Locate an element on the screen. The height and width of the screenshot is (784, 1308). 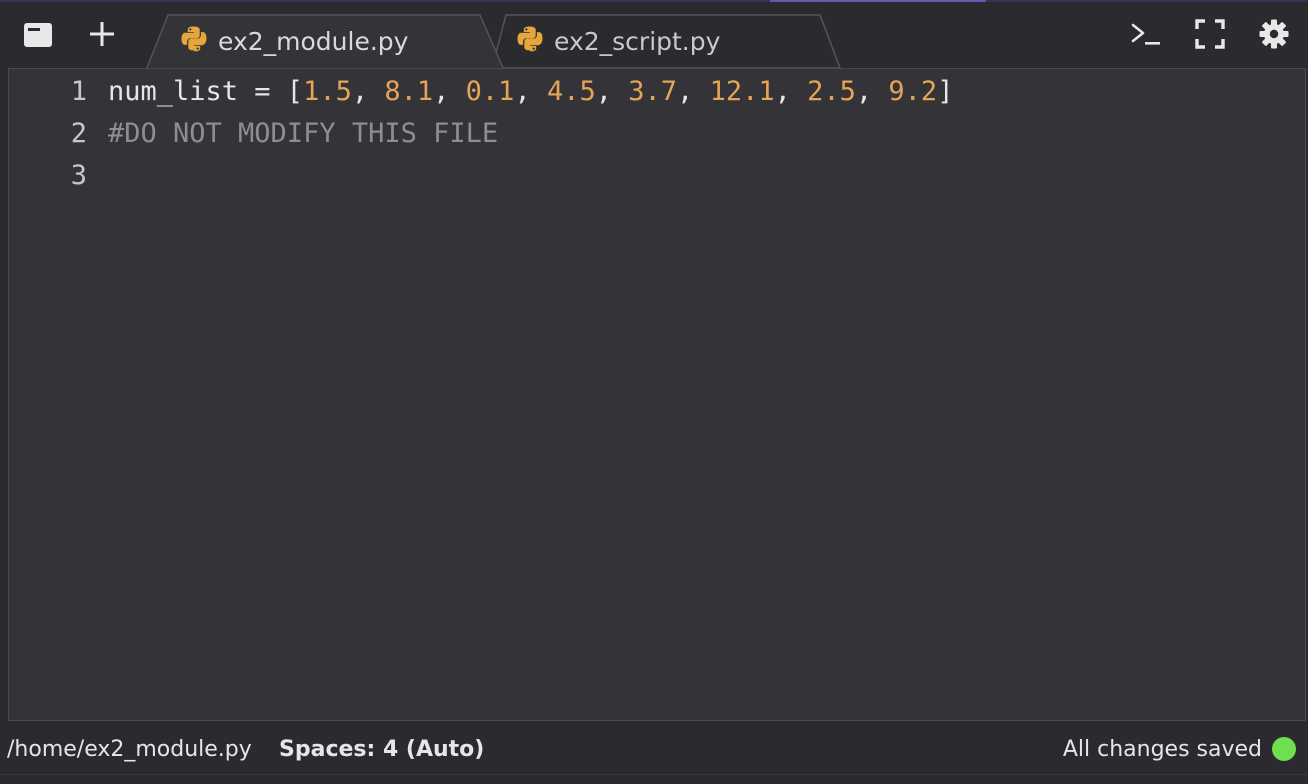
tab-label: ex2_module.py is located at coordinates (313, 41).